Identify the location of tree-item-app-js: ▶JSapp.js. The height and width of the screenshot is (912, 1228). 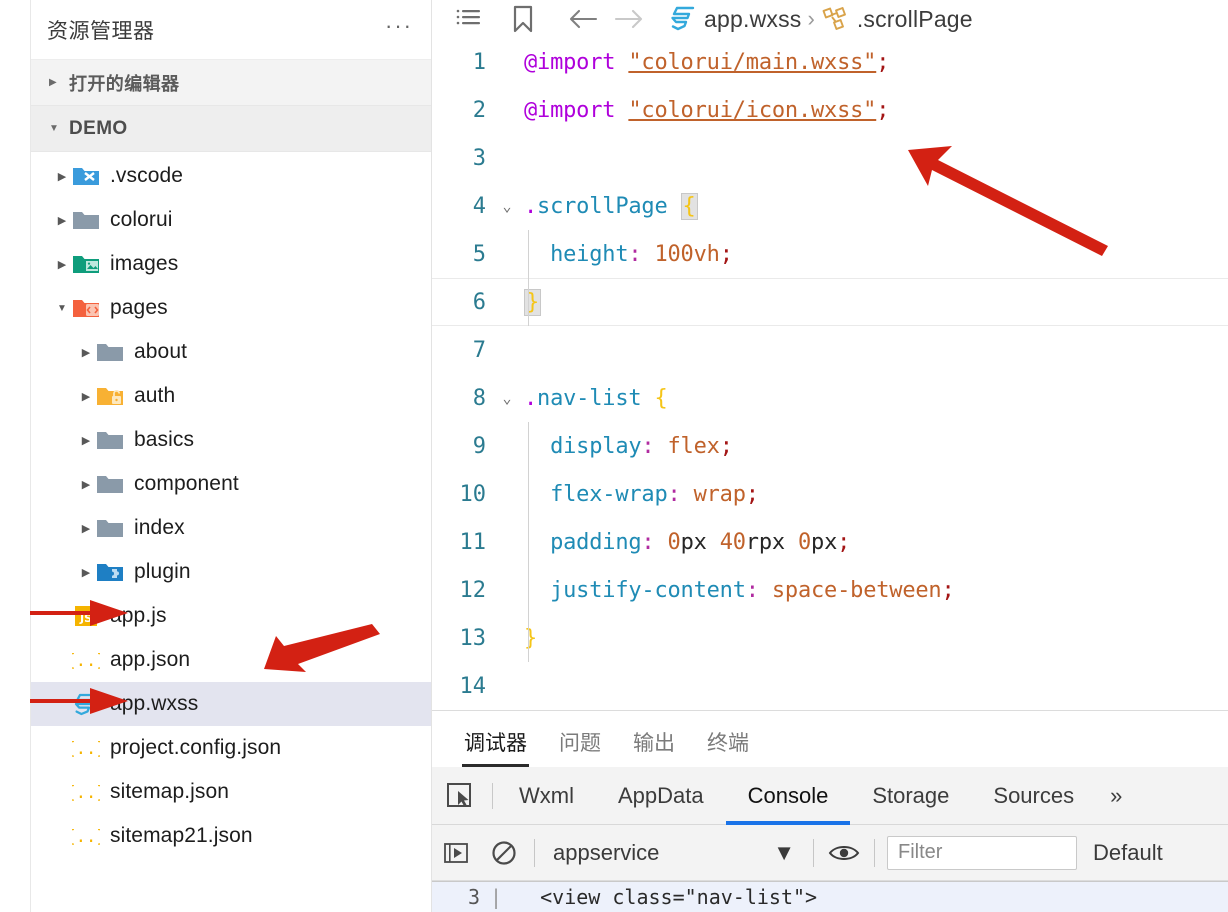
(231, 616).